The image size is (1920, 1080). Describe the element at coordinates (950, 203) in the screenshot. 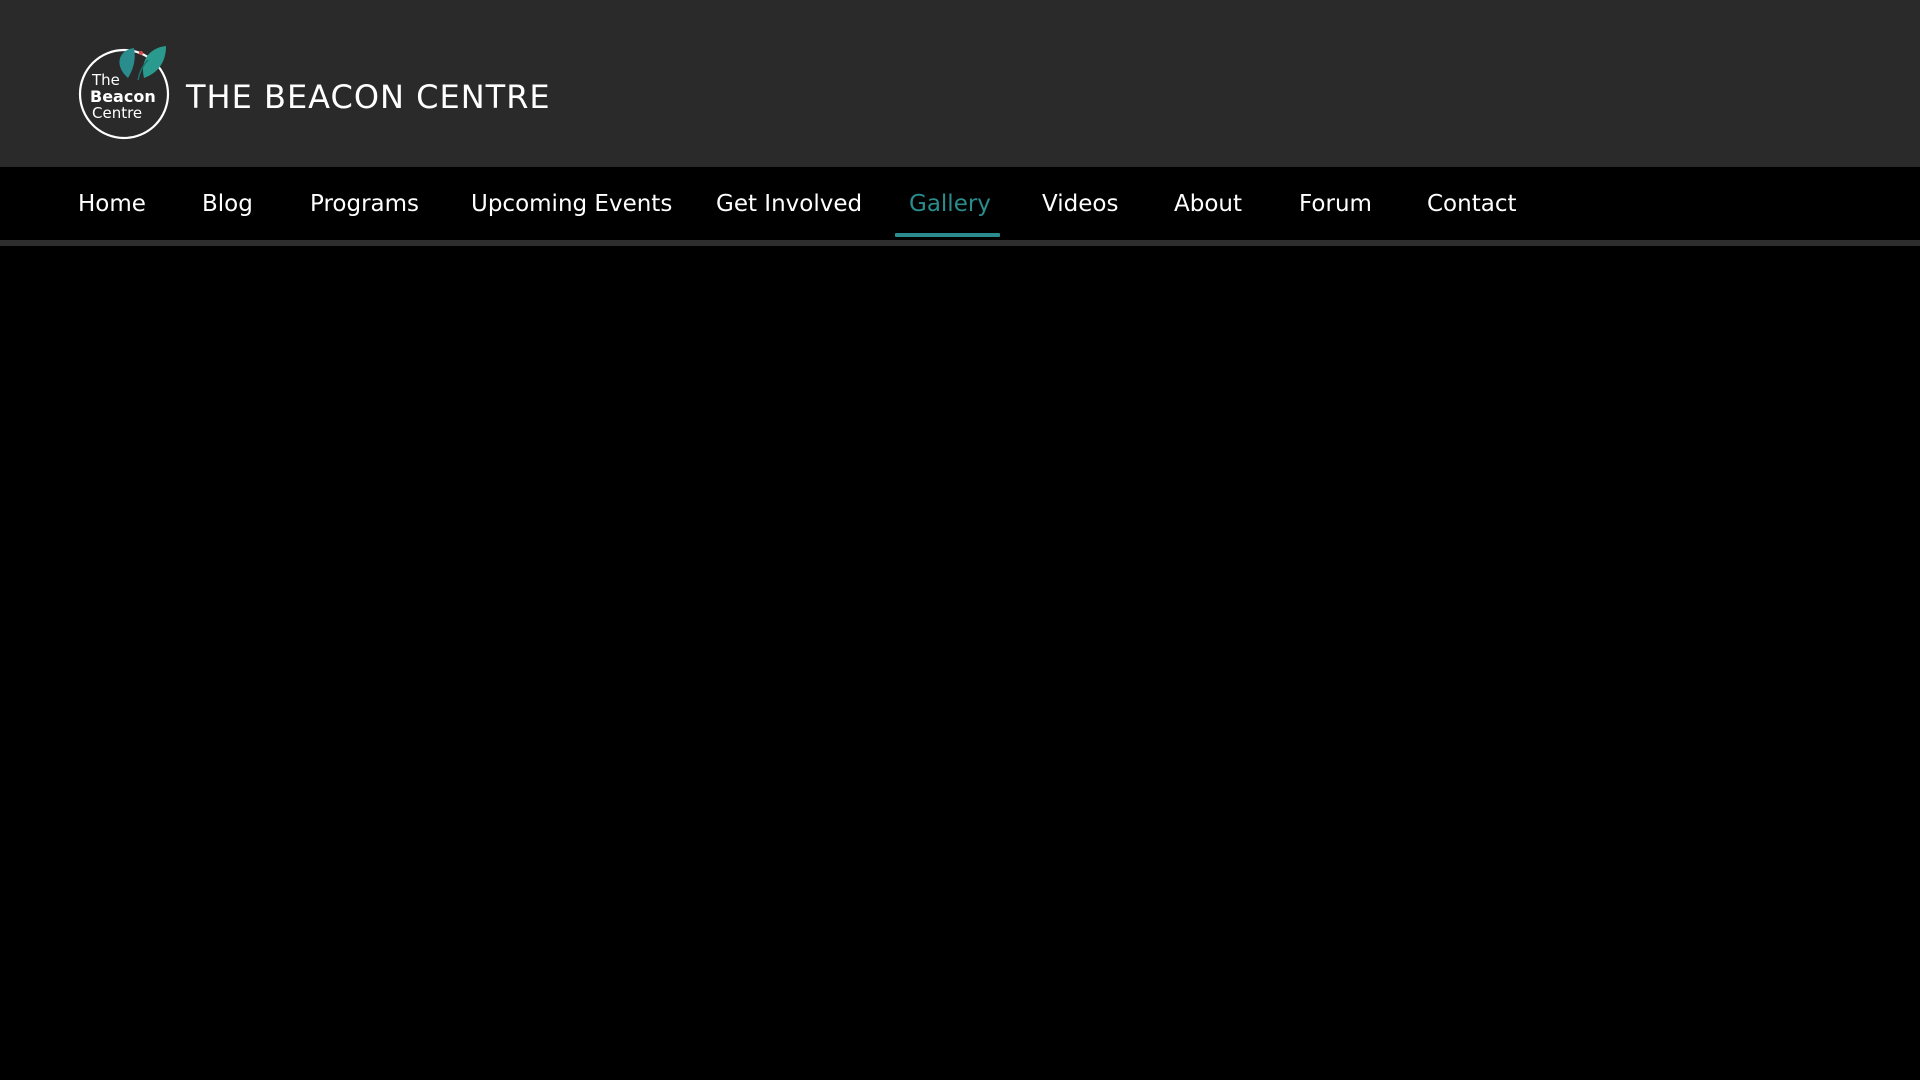

I see `nav-item-gallery: Gallery` at that location.